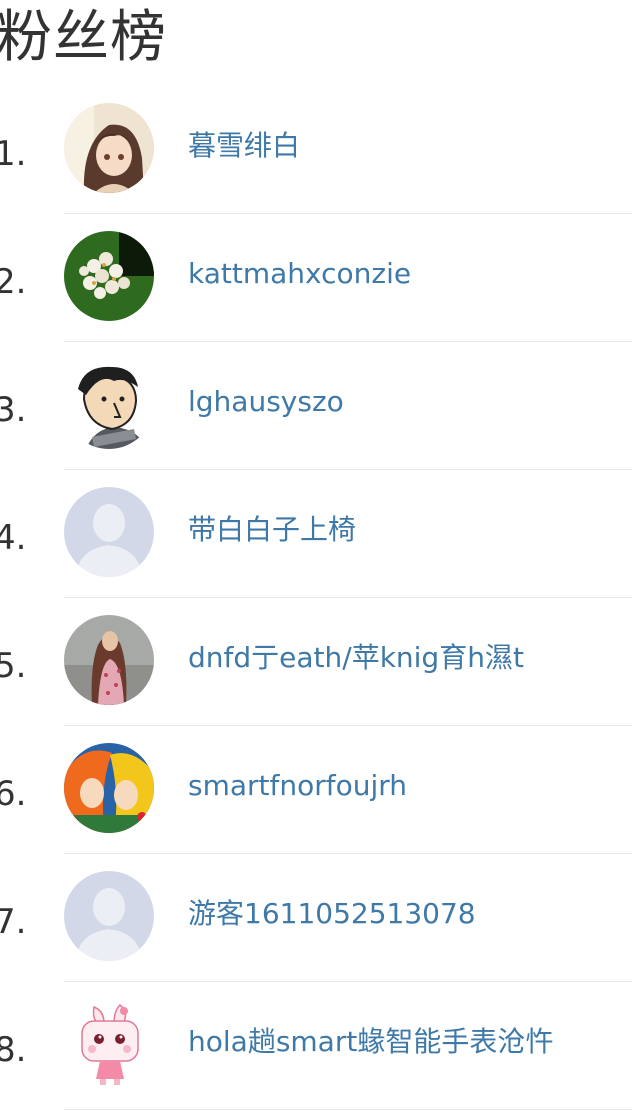 The image size is (632, 1112). I want to click on rank-number: 2., so click(13, 282).